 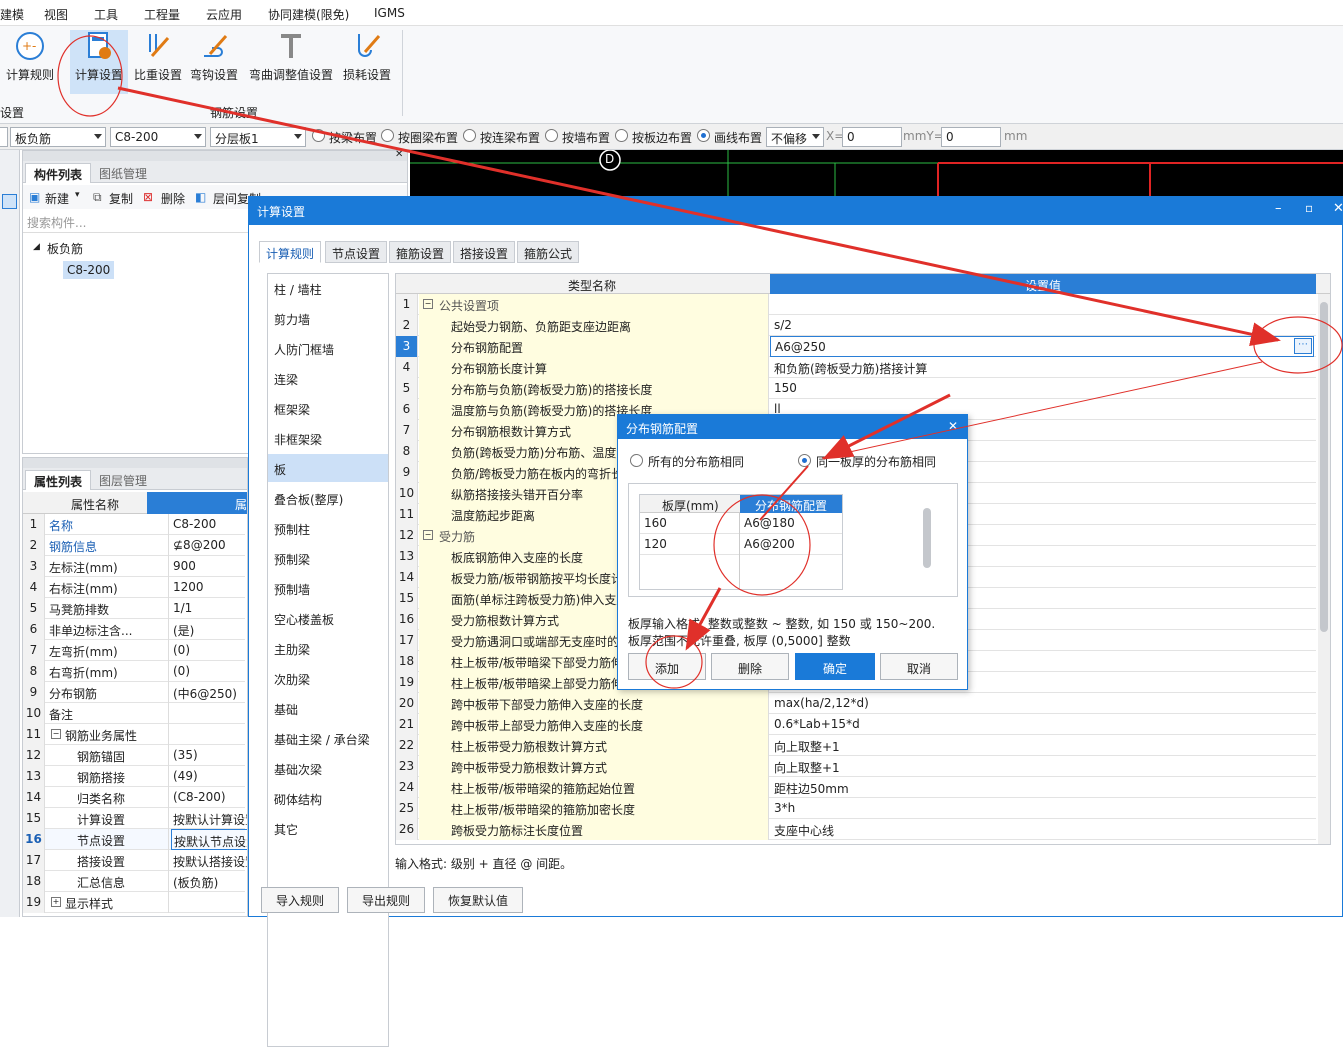 What do you see at coordinates (328, 738) in the screenshot?
I see `category-item: 基础主梁 / 承台梁` at bounding box center [328, 738].